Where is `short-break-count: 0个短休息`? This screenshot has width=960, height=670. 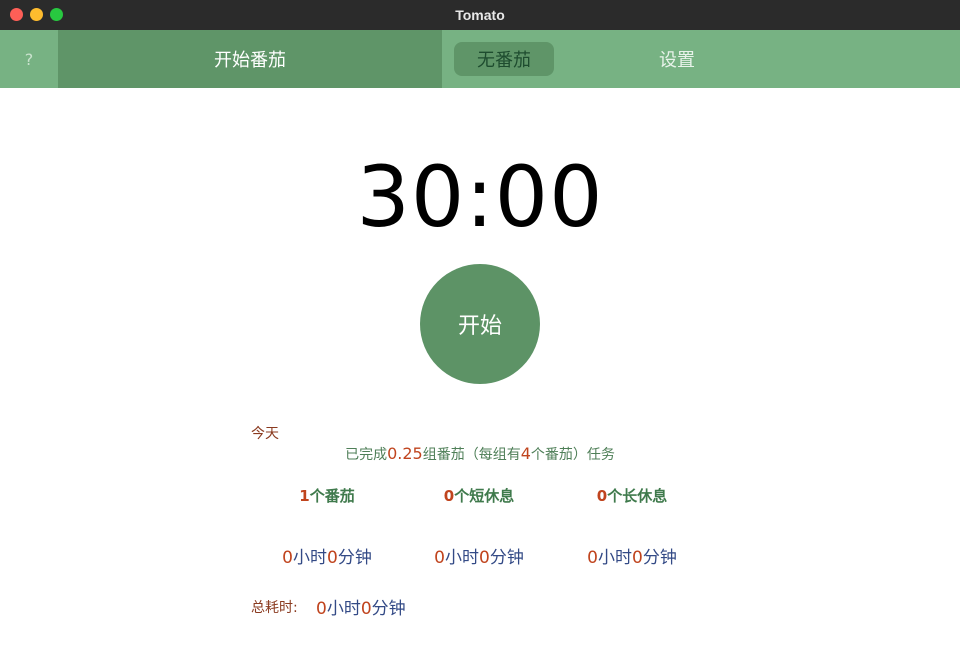 short-break-count: 0个短休息 is located at coordinates (479, 495).